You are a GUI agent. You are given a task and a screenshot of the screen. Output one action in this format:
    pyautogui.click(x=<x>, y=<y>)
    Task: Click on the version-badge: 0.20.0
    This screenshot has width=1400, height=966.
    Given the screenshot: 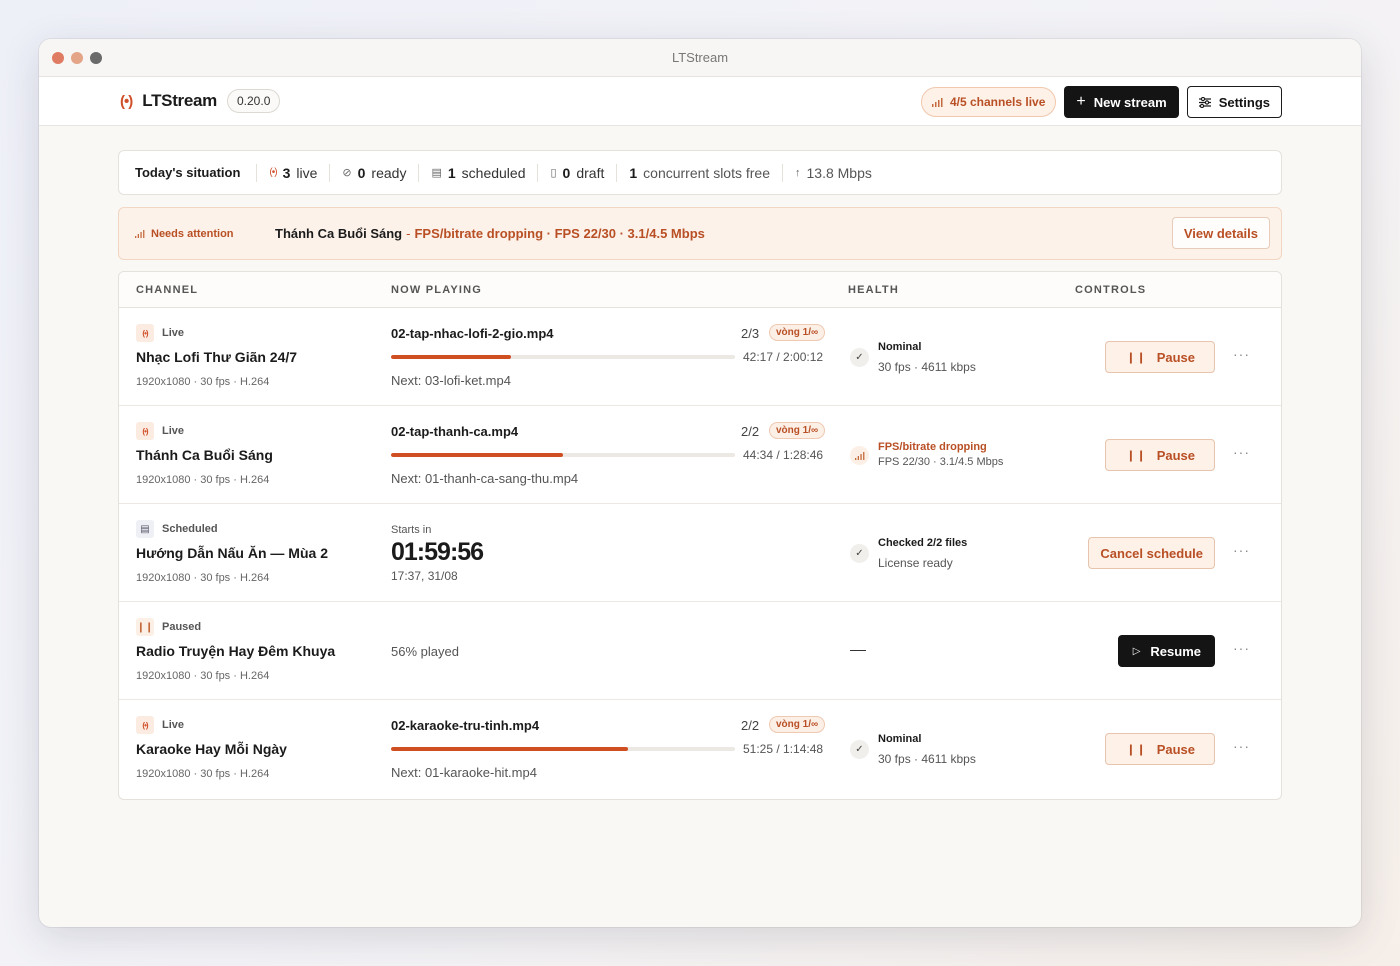 What is the action you would take?
    pyautogui.click(x=254, y=101)
    